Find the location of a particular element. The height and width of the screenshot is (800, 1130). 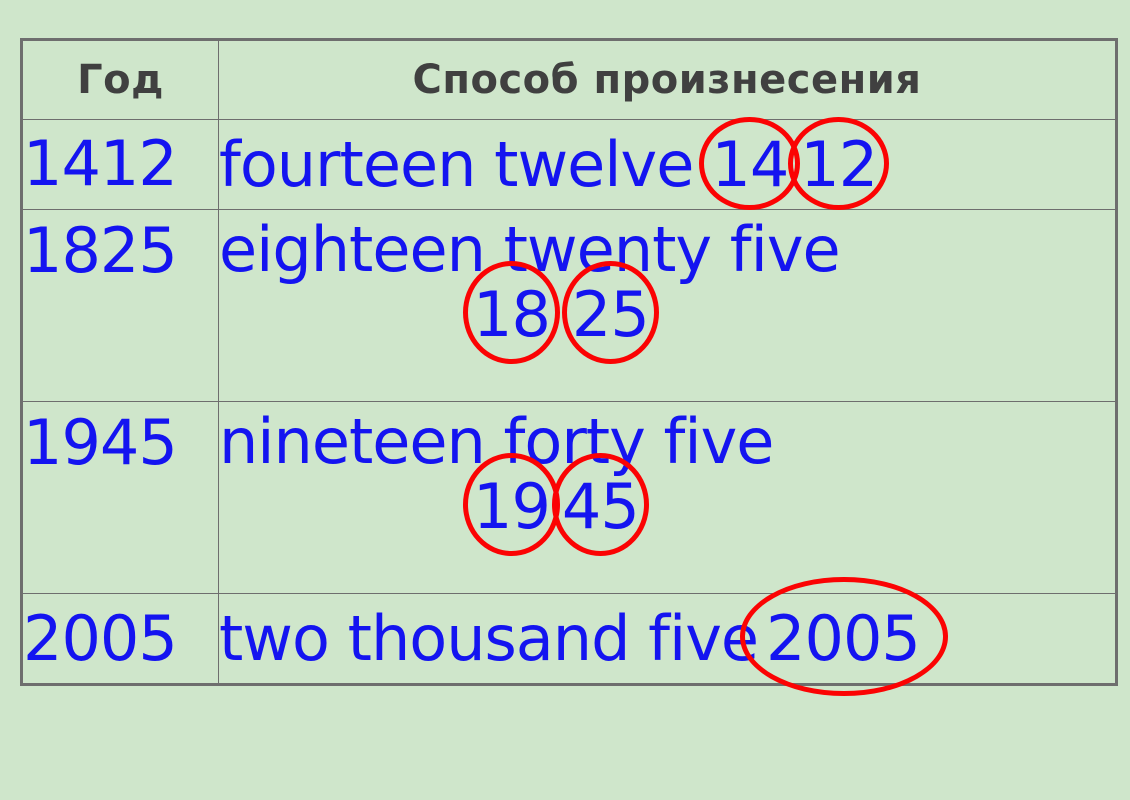

column-header-pronunciation: Способ произнесения is located at coordinates (667, 80).